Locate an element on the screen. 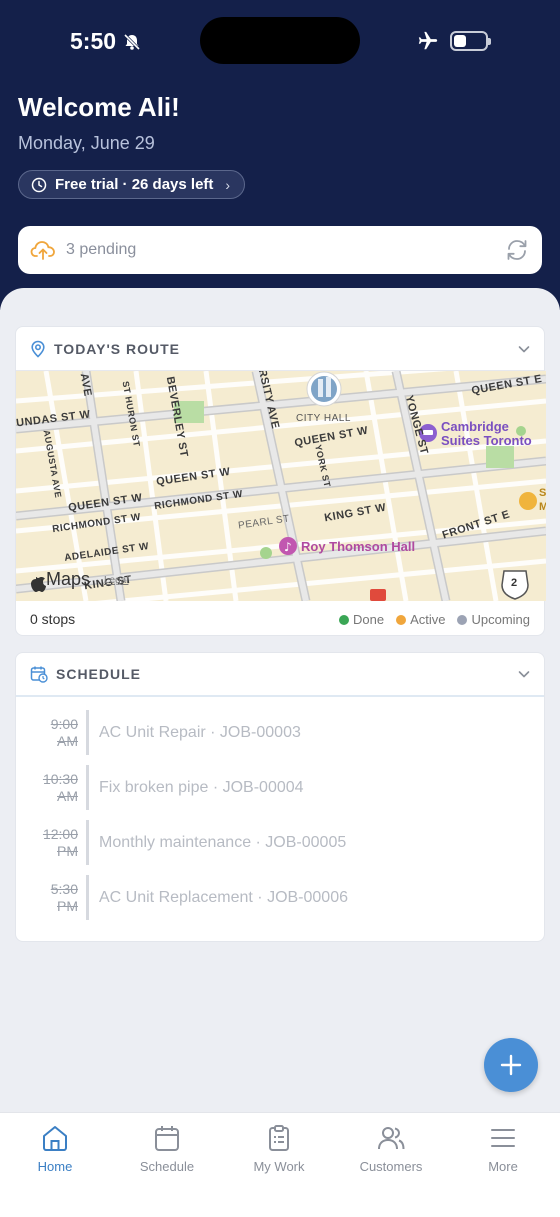 The width and height of the screenshot is (560, 1217). legend-upcoming: Upcoming is located at coordinates (493, 619).